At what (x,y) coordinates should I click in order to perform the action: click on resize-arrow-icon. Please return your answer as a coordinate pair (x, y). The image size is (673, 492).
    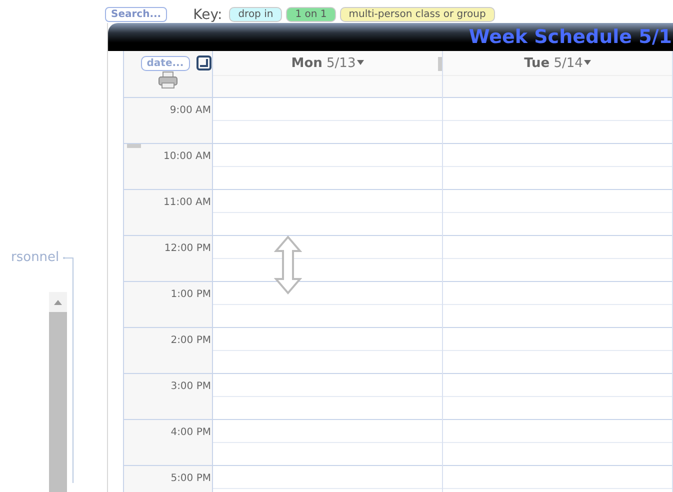
    Looking at the image, I should click on (288, 265).